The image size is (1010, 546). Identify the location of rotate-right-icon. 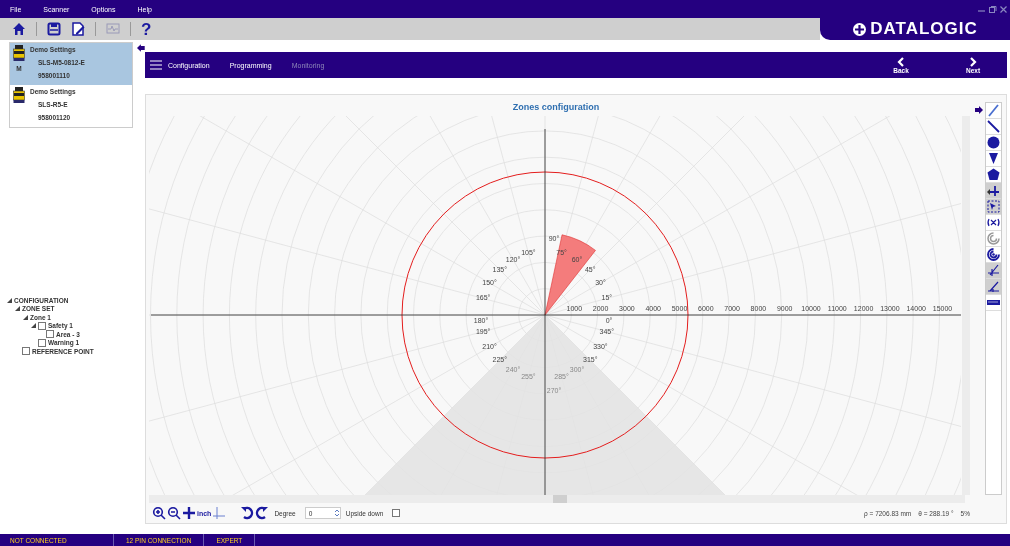
(262, 513).